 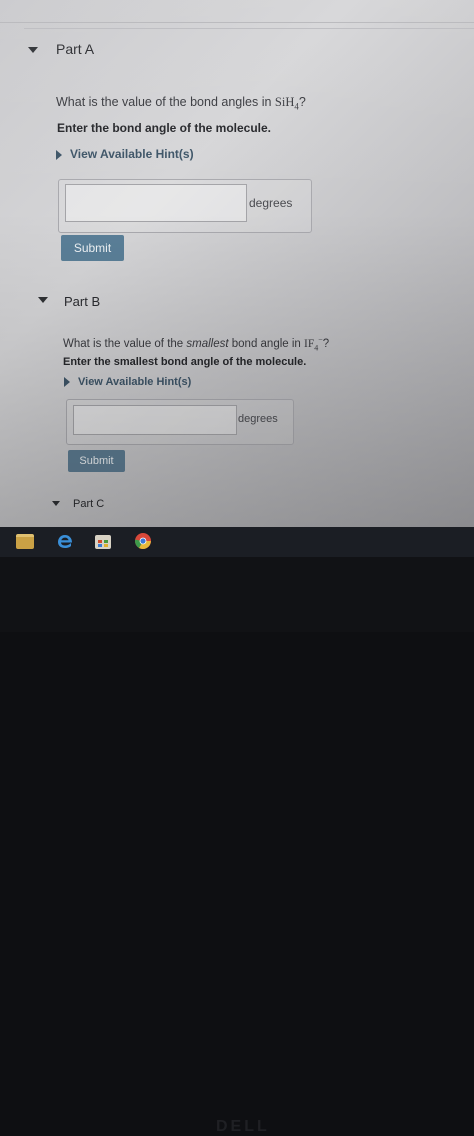 I want to click on part-a-unit: degrees, so click(x=271, y=203).